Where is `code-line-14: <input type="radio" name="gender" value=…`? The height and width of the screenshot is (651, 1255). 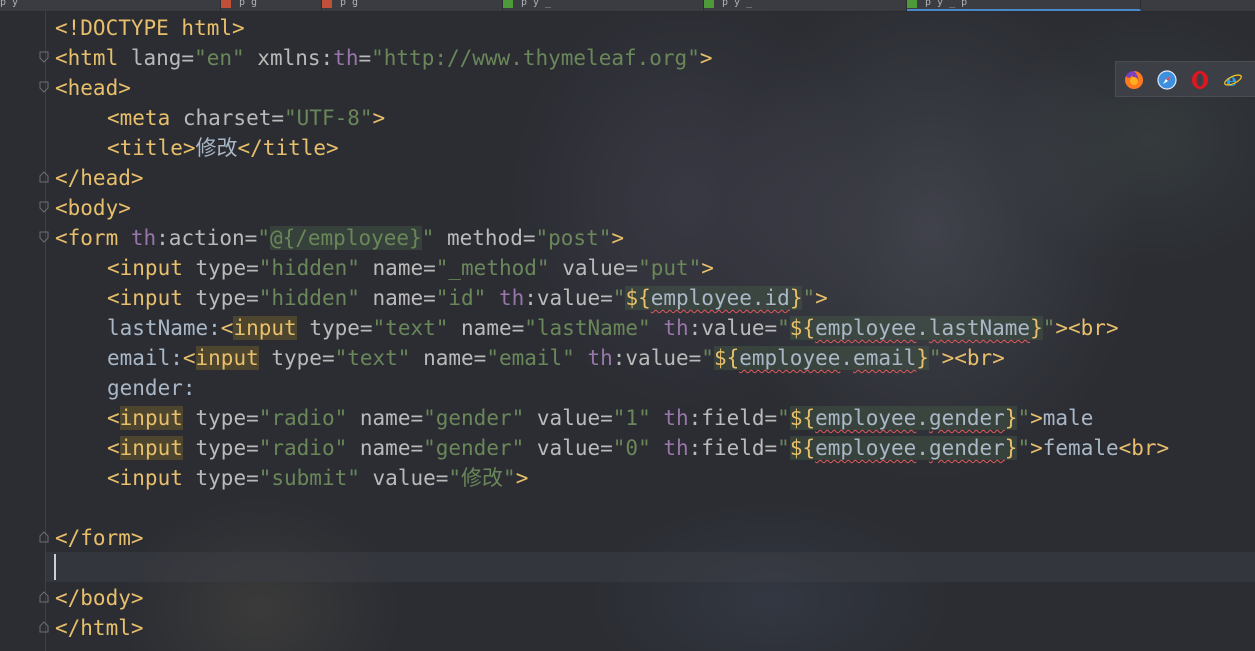 code-line-14: <input type="radio" name="gender" value=… is located at coordinates (600, 418).